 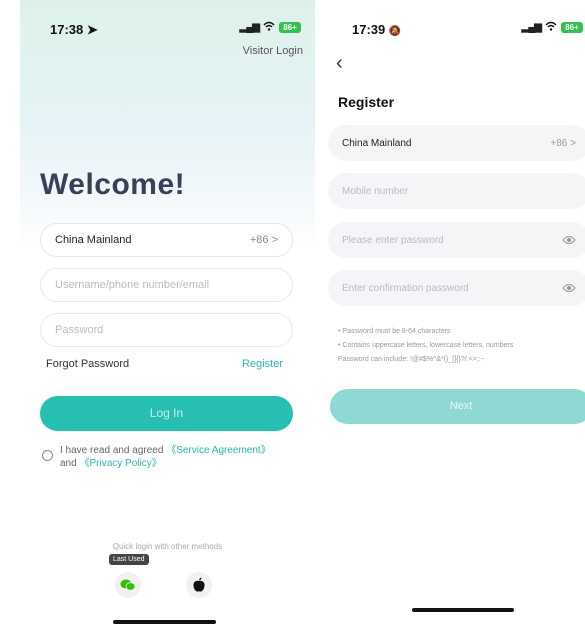 I want to click on mobile-placeholder: Mobile number, so click(x=375, y=191).